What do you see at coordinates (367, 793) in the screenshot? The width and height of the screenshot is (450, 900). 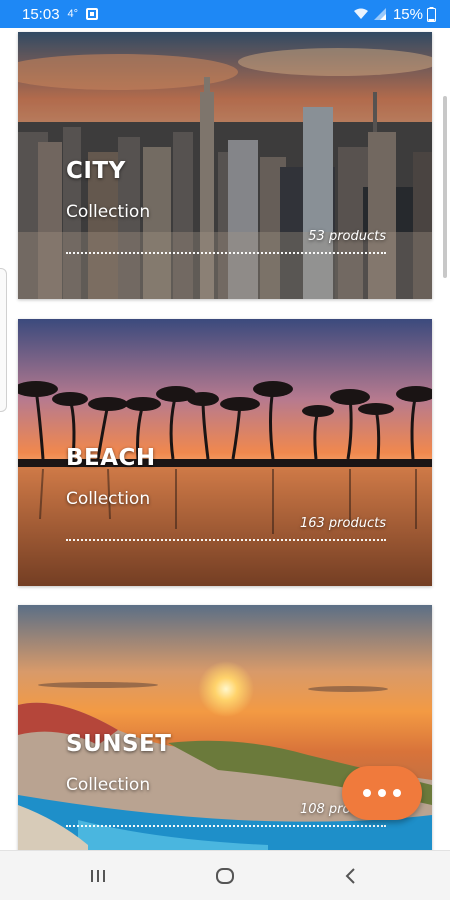 I see `more-horiz-icon` at bounding box center [367, 793].